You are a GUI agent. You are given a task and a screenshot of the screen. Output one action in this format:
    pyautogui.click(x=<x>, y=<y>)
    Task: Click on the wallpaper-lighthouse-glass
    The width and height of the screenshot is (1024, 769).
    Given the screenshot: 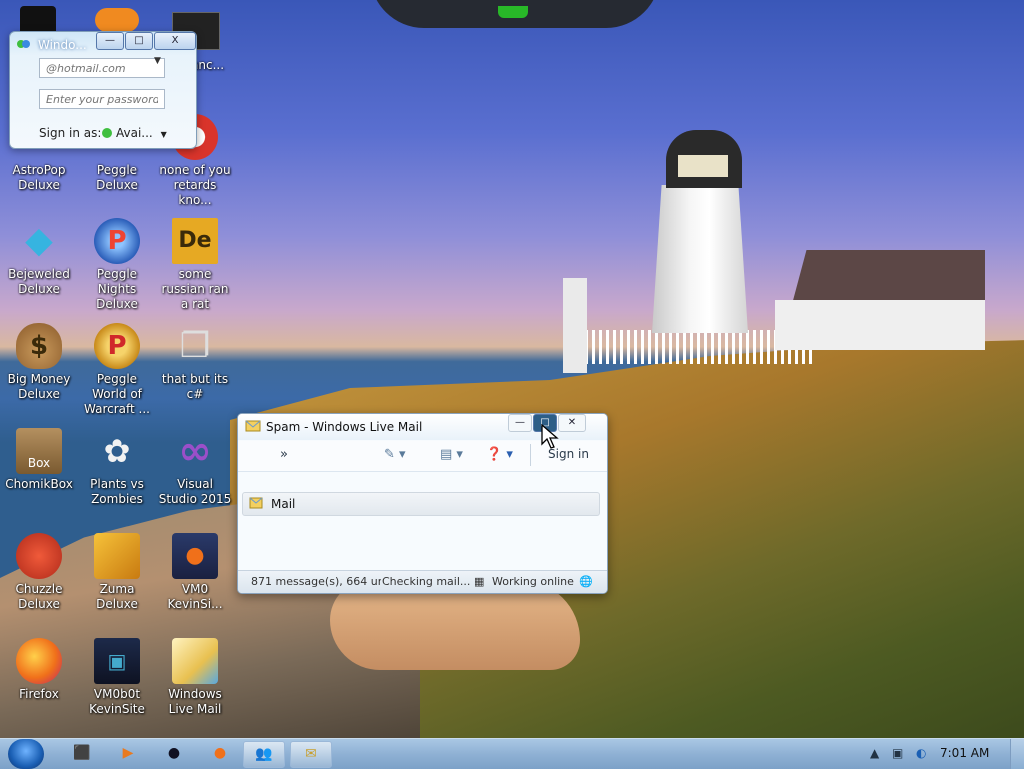 What is the action you would take?
    pyautogui.click(x=703, y=166)
    